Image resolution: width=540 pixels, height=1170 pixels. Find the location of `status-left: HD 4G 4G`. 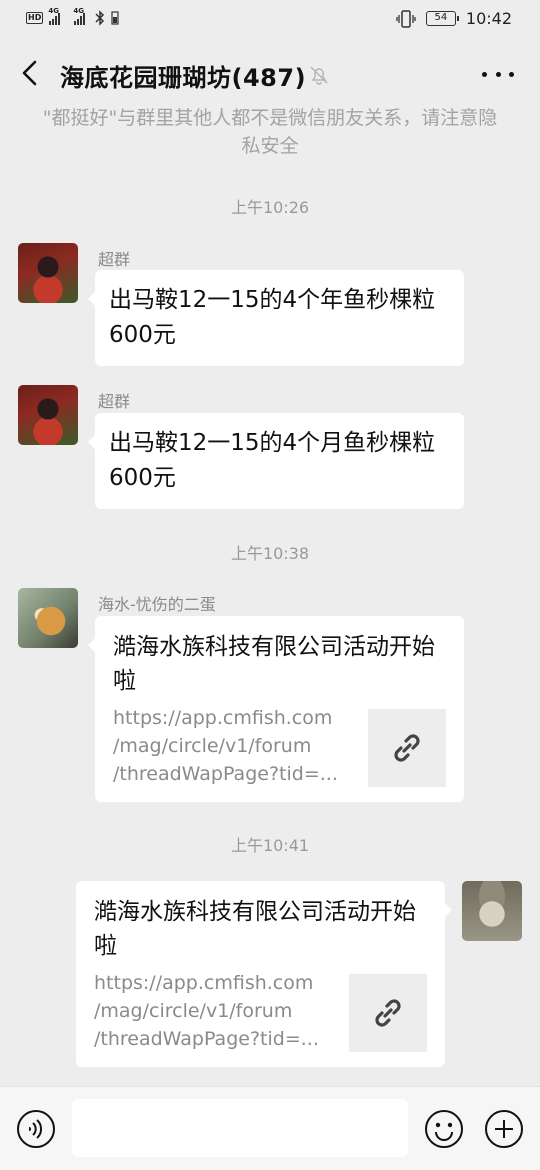

status-left: HD 4G 4G is located at coordinates (72, 16).